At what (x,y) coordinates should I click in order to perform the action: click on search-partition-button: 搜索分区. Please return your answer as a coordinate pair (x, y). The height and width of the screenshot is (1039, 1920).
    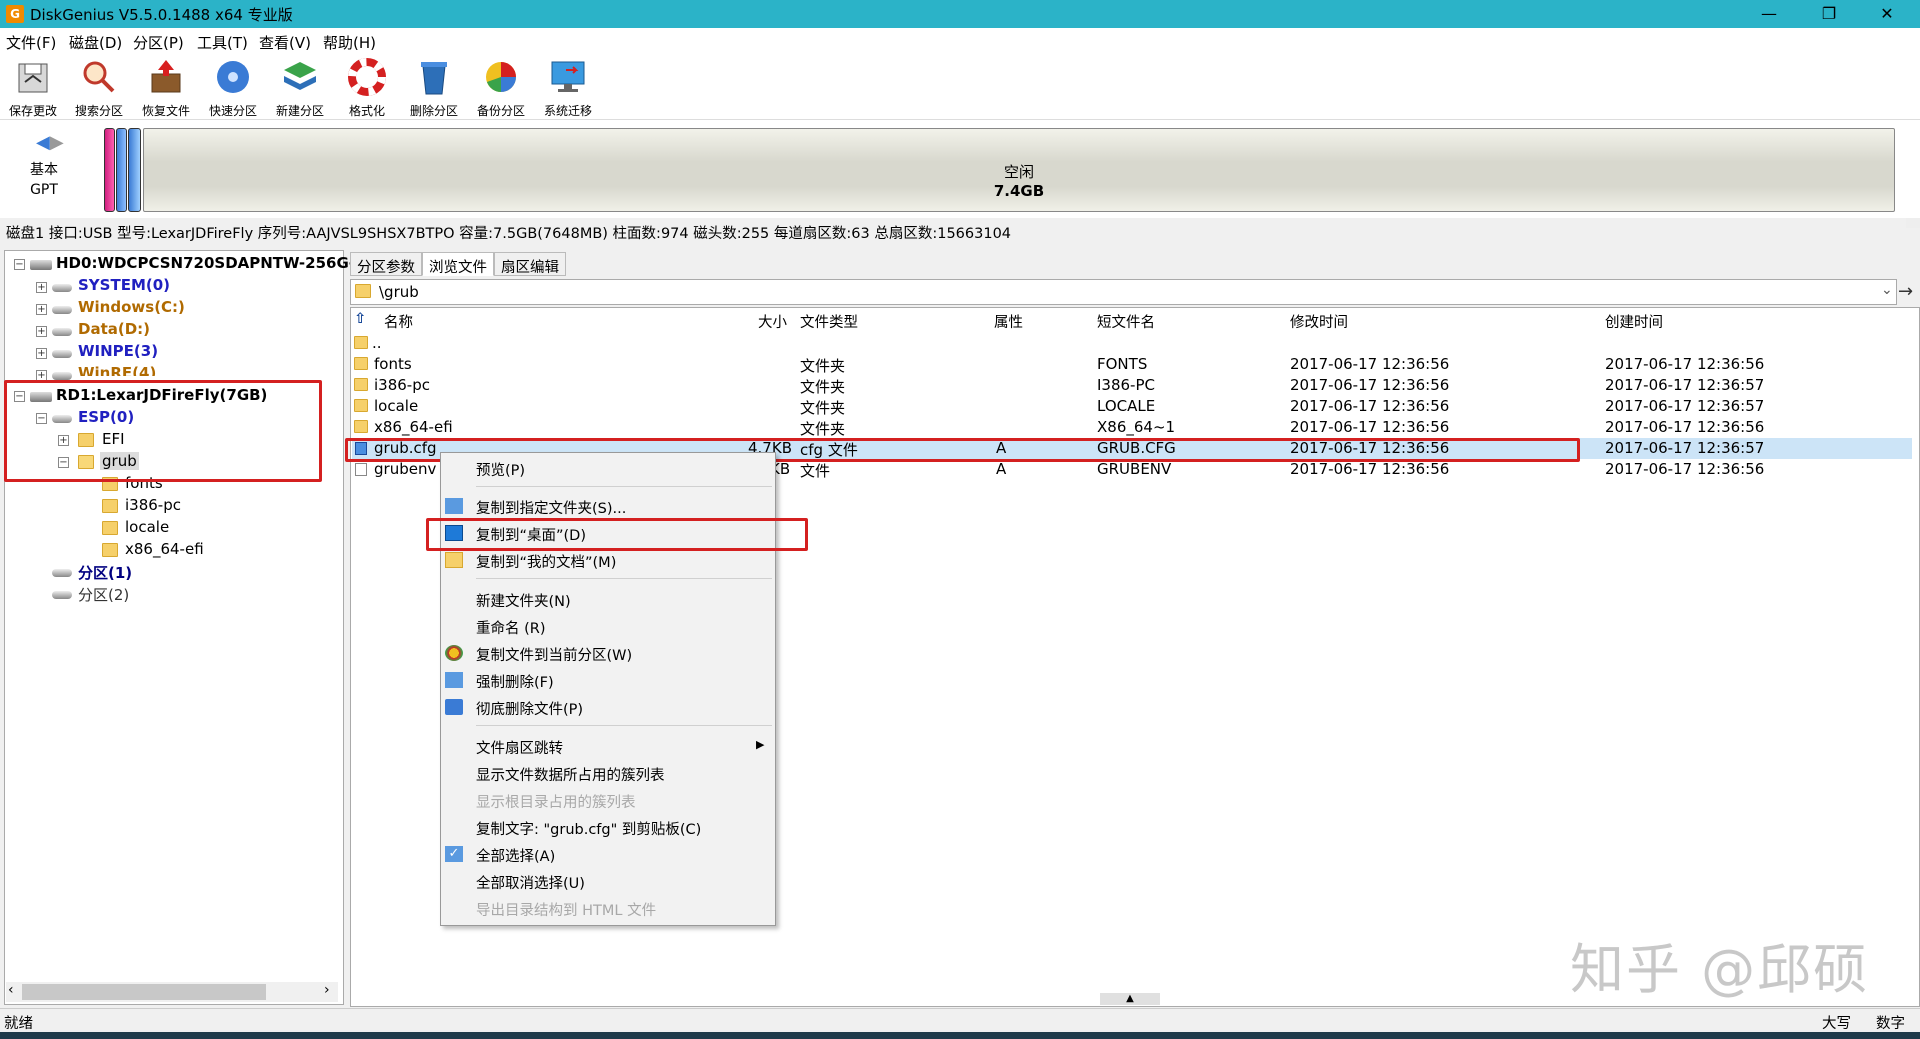
    Looking at the image, I should click on (99, 88).